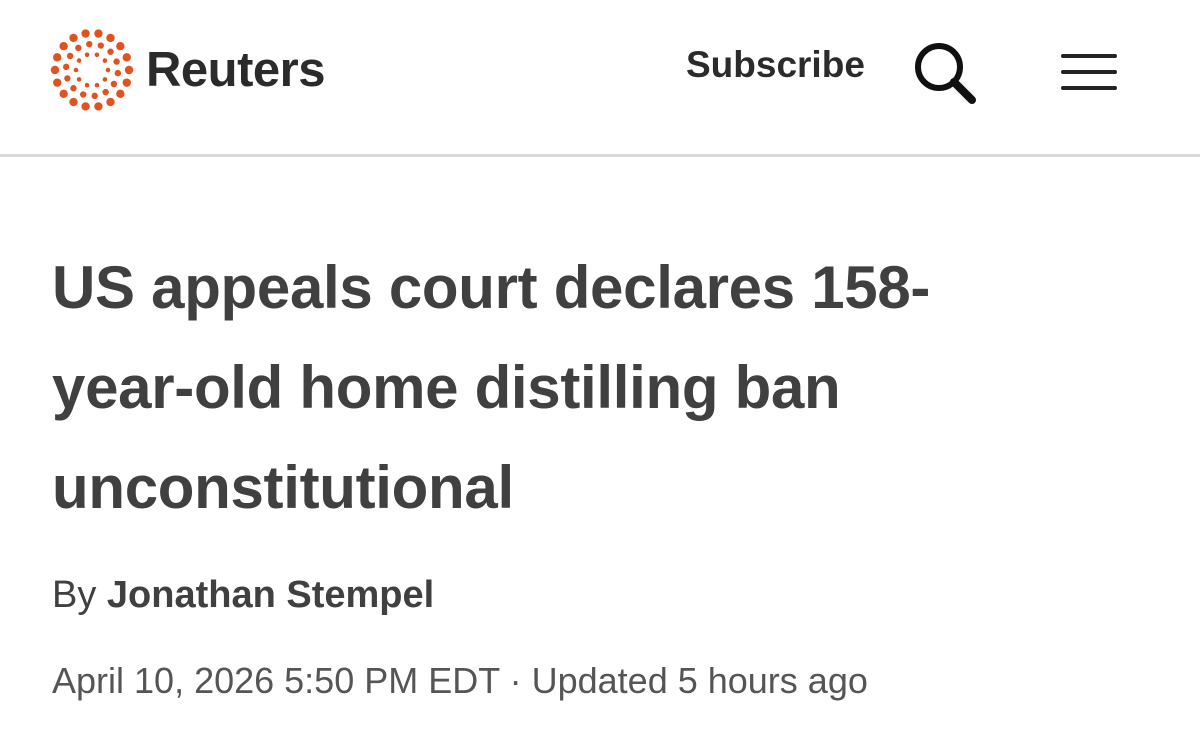  I want to click on reuters-logo: Reuters, so click(187, 70).